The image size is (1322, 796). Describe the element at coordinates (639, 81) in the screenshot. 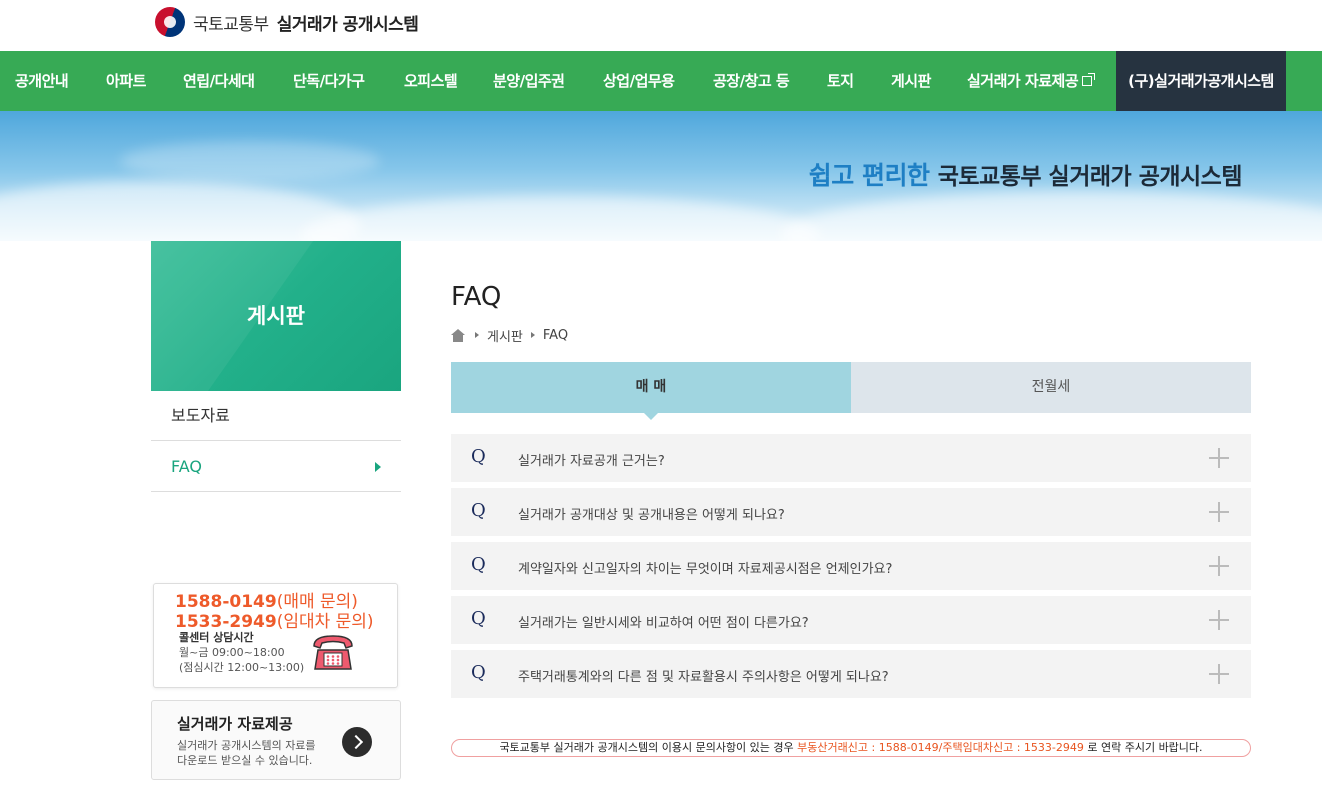

I see `nav-item-commercial: 상업/업무용` at that location.